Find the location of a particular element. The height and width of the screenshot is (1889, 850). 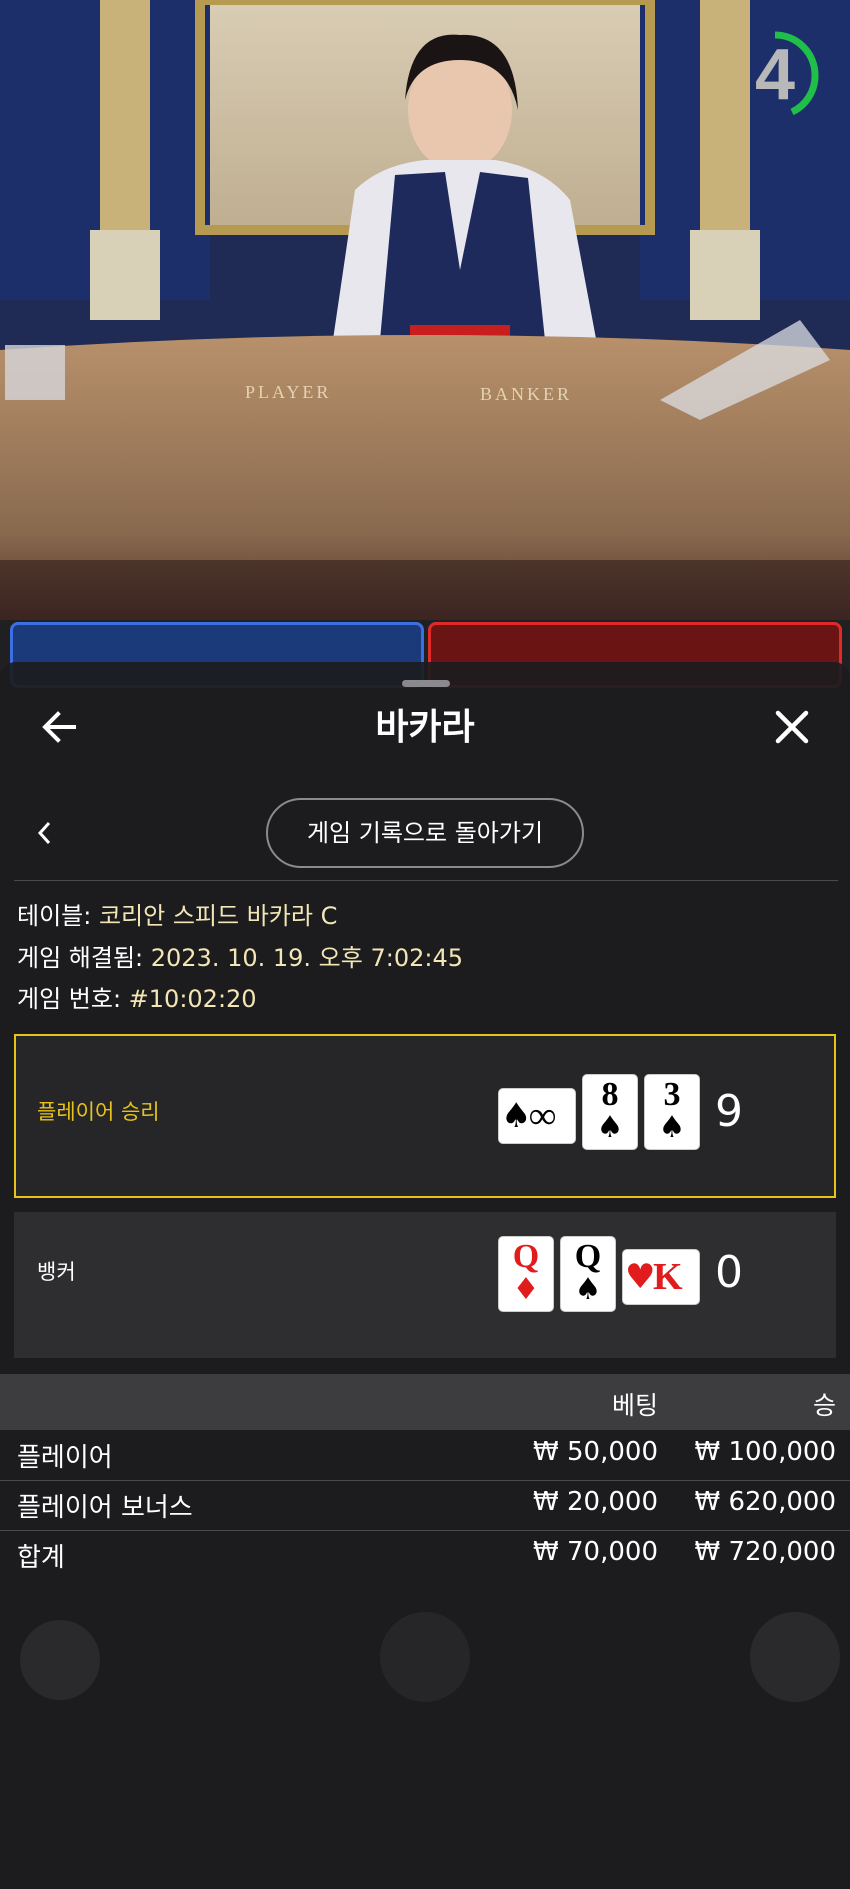

page-title: 바카라 is located at coordinates (425, 727).